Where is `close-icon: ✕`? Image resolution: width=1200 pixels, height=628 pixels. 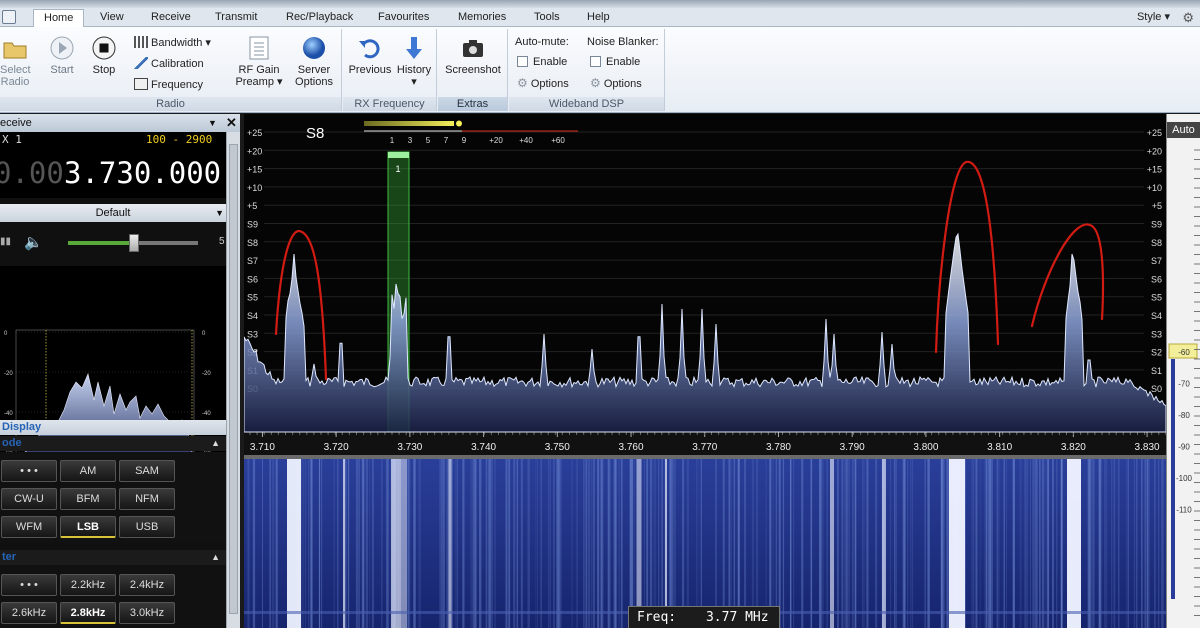 close-icon: ✕ is located at coordinates (231, 123).